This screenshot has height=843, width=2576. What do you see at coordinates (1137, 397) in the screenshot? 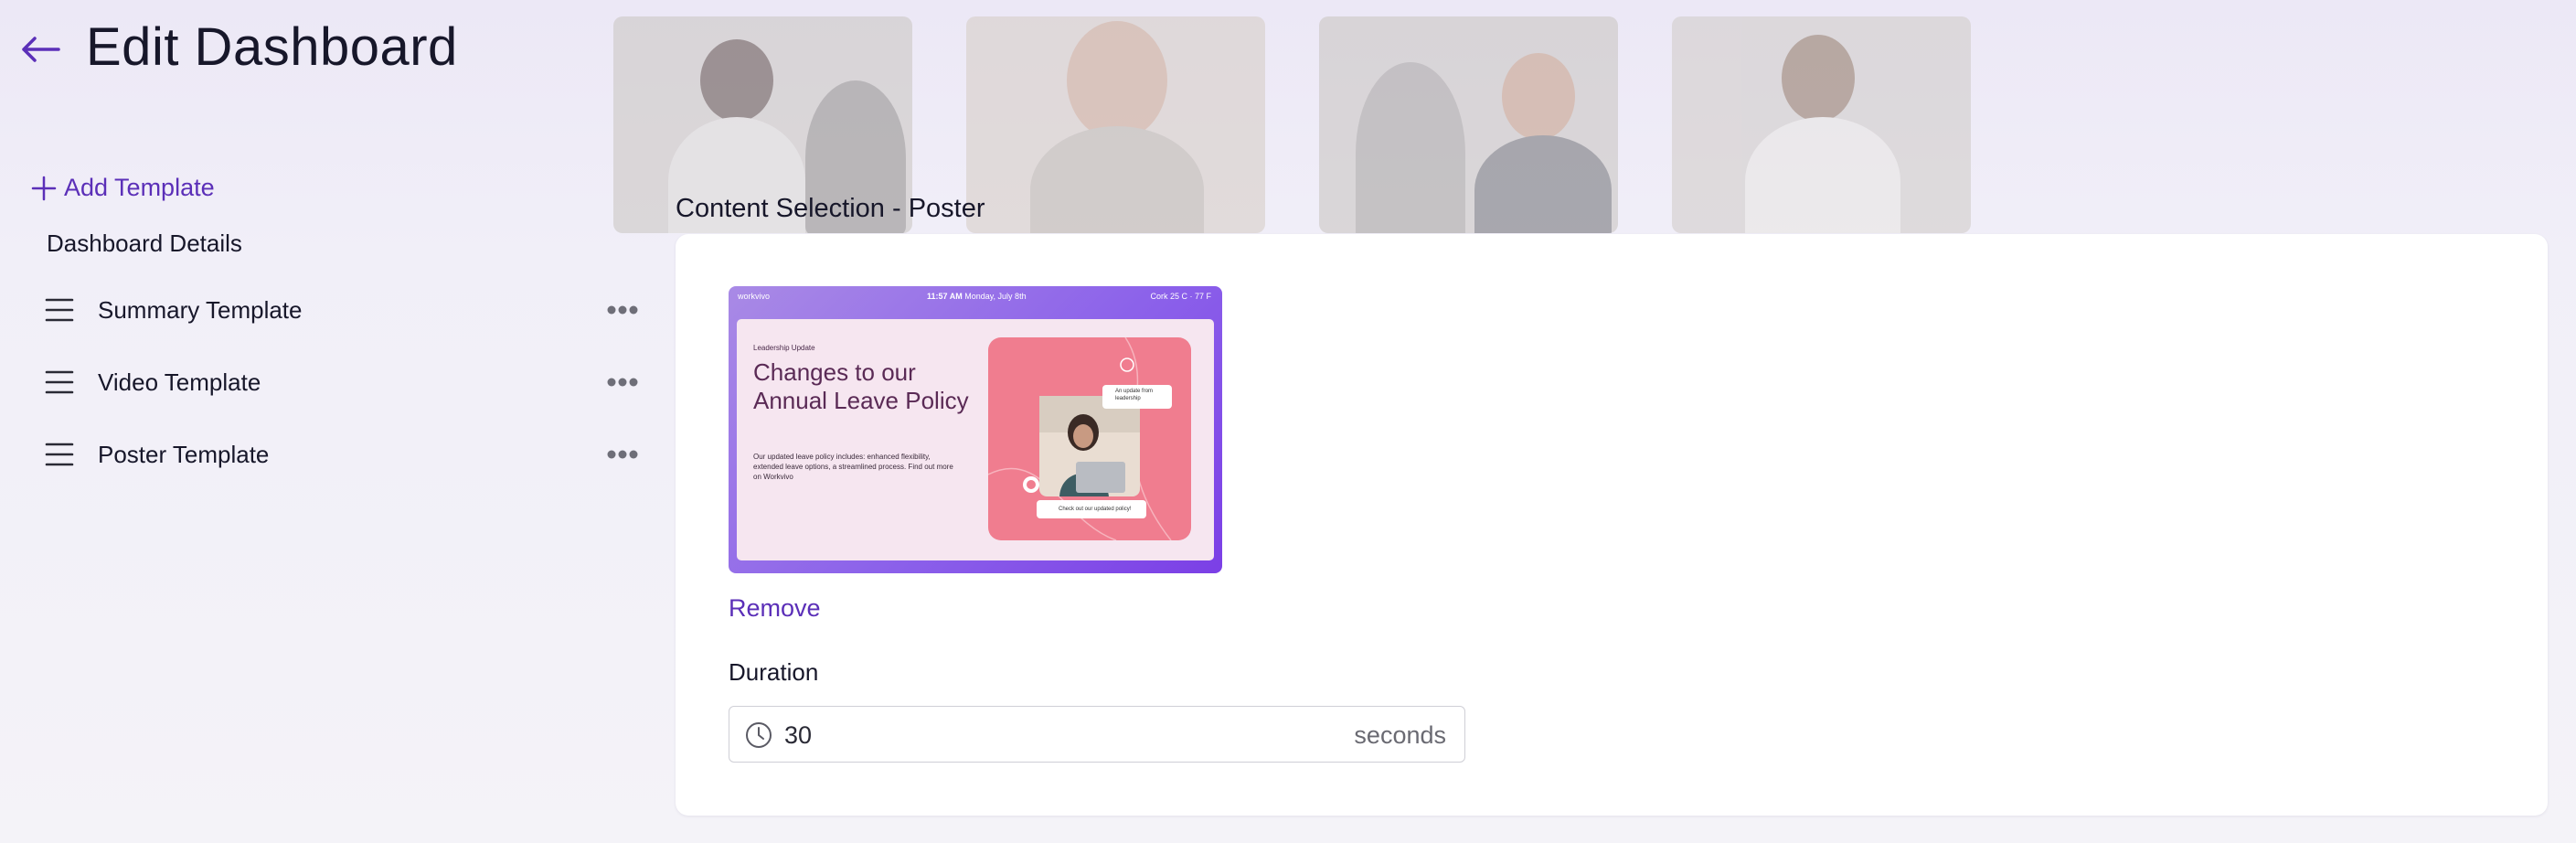
I see `poster-chip-top: An update from leadership` at bounding box center [1137, 397].